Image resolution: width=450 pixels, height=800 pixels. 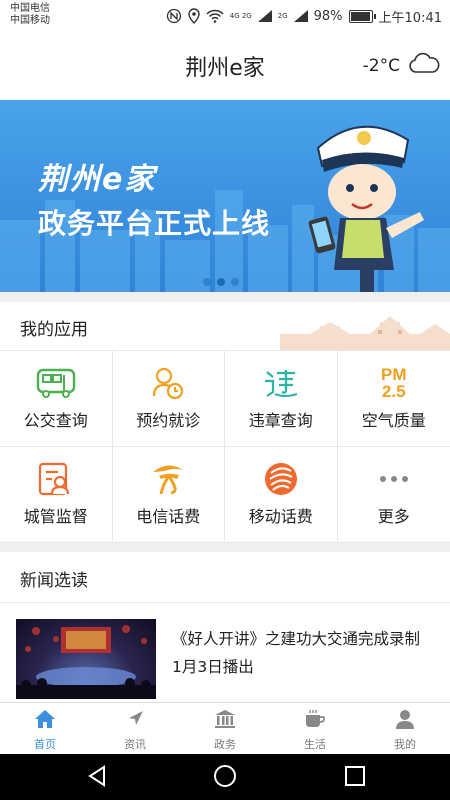 What do you see at coordinates (45, 744) in the screenshot?
I see `tab-label: 首页` at bounding box center [45, 744].